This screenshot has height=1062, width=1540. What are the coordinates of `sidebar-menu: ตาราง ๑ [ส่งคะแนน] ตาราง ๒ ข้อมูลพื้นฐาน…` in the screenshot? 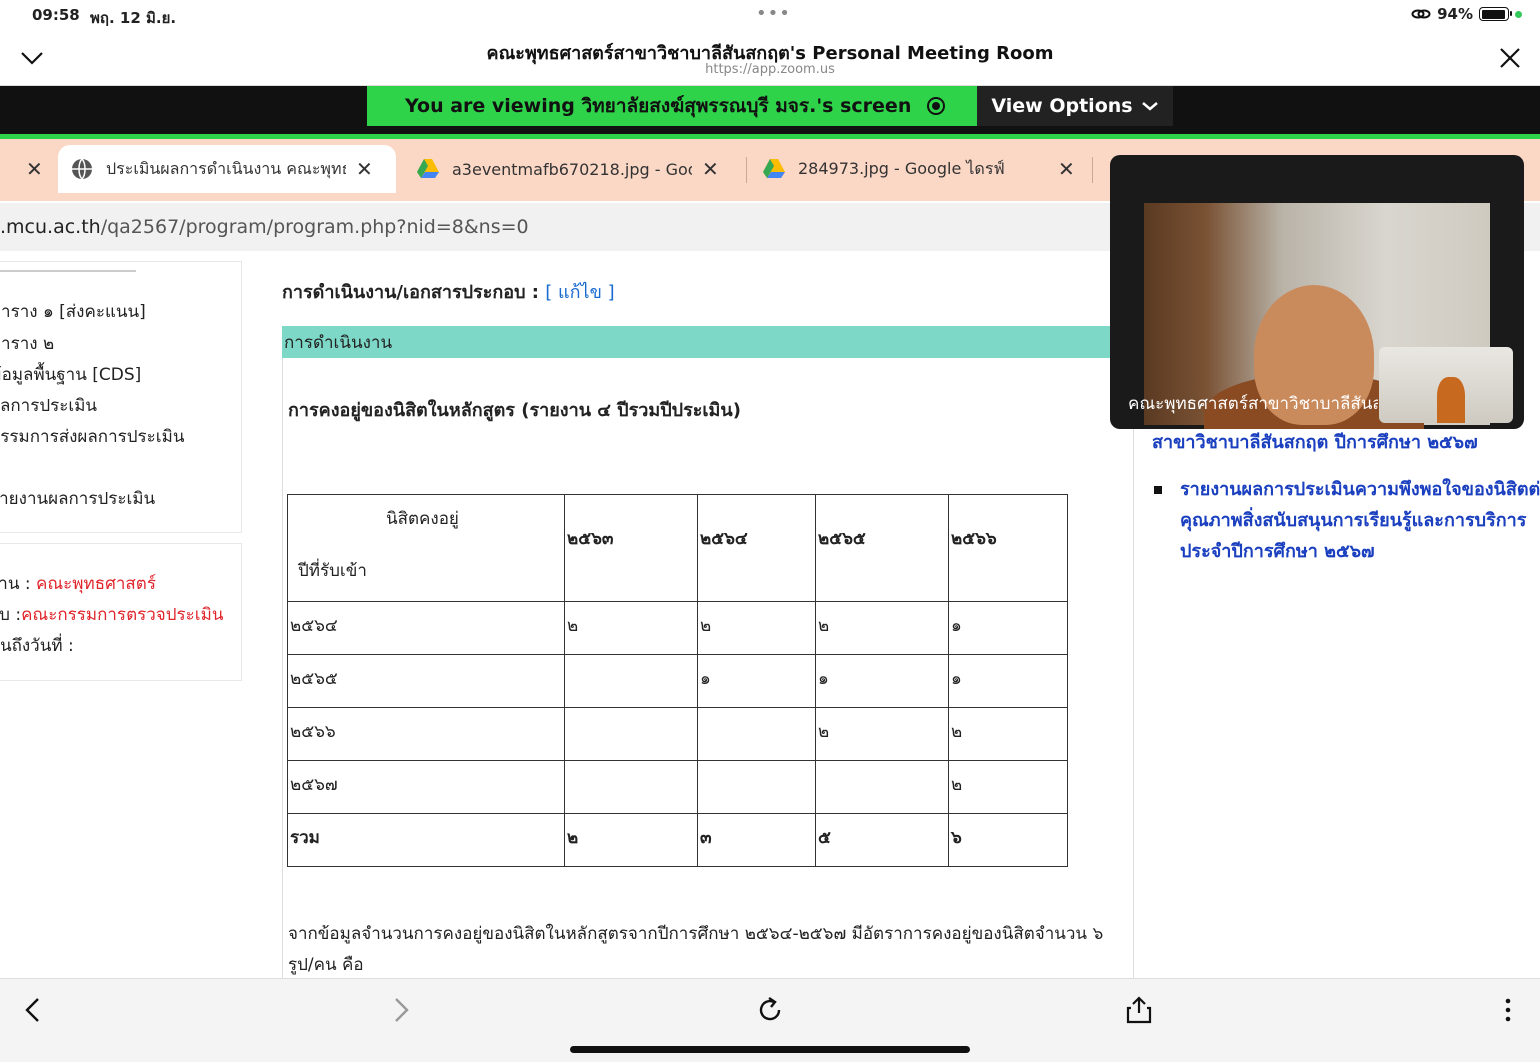 It's located at (121, 397).